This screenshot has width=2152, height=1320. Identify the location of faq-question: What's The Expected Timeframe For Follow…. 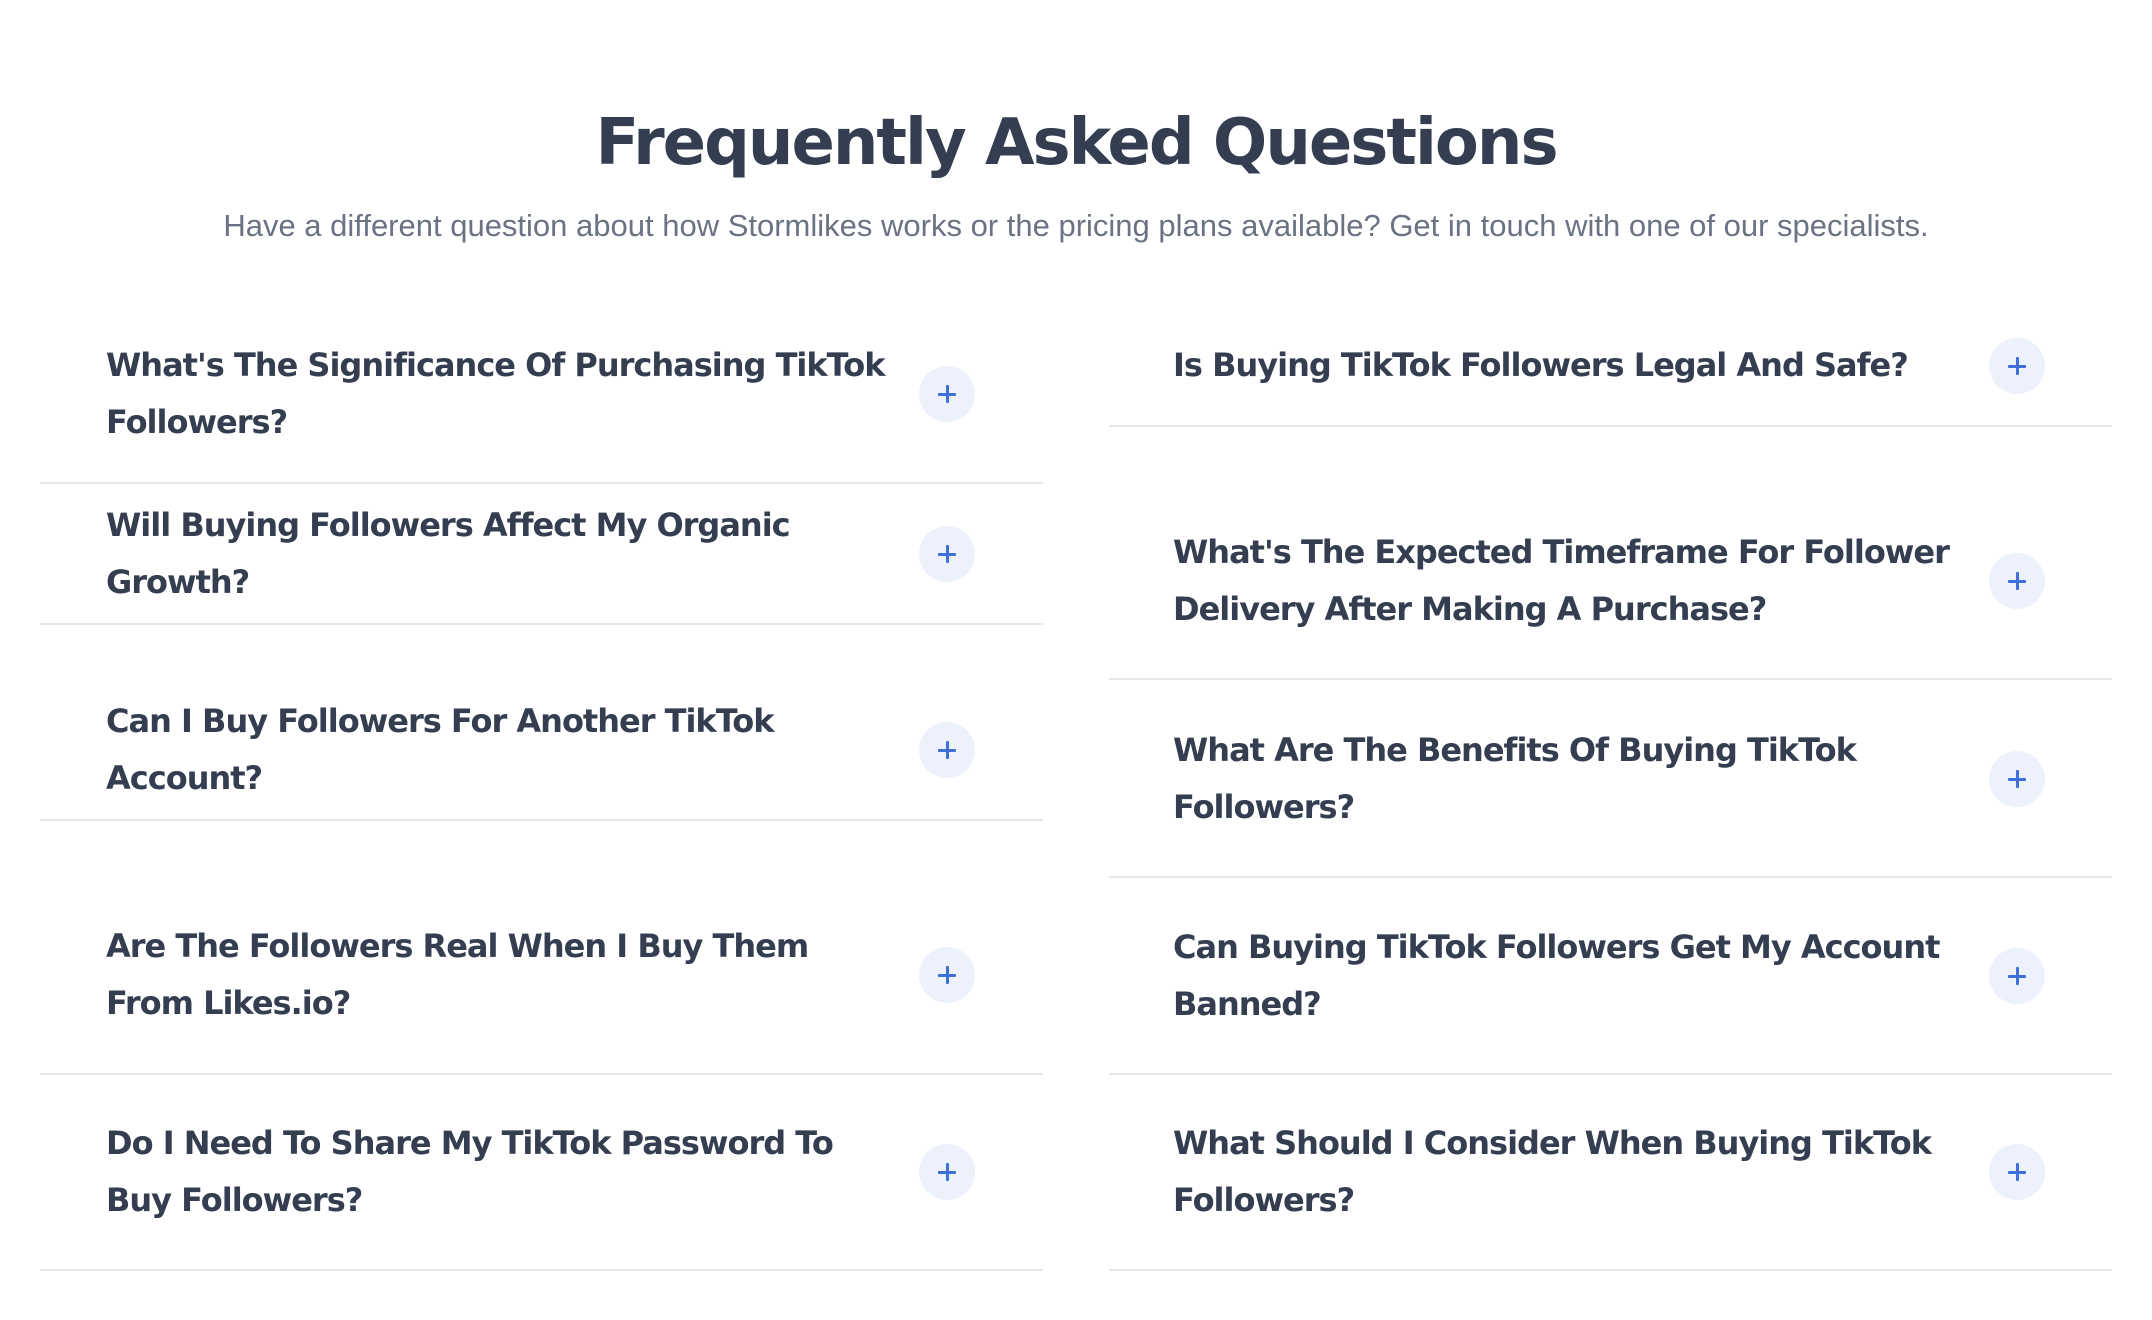
(1561, 580).